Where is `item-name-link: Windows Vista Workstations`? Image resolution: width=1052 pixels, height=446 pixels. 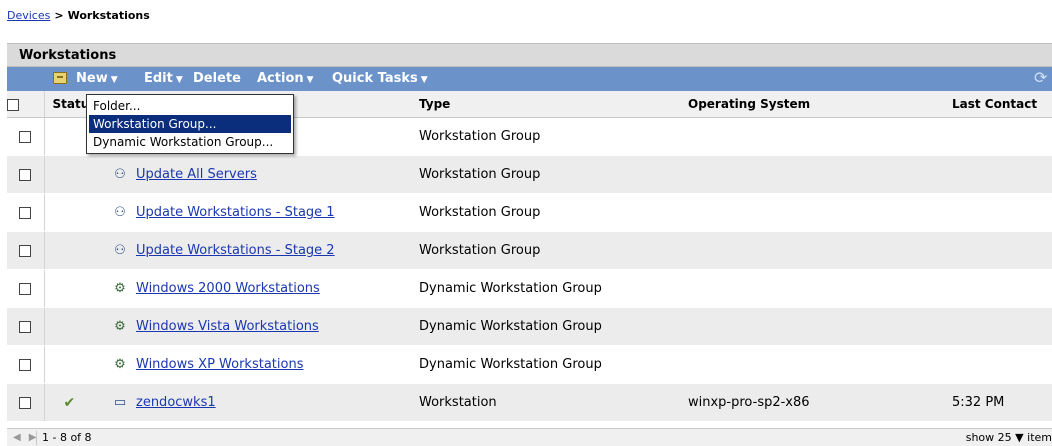
item-name-link: Windows Vista Workstations is located at coordinates (227, 326).